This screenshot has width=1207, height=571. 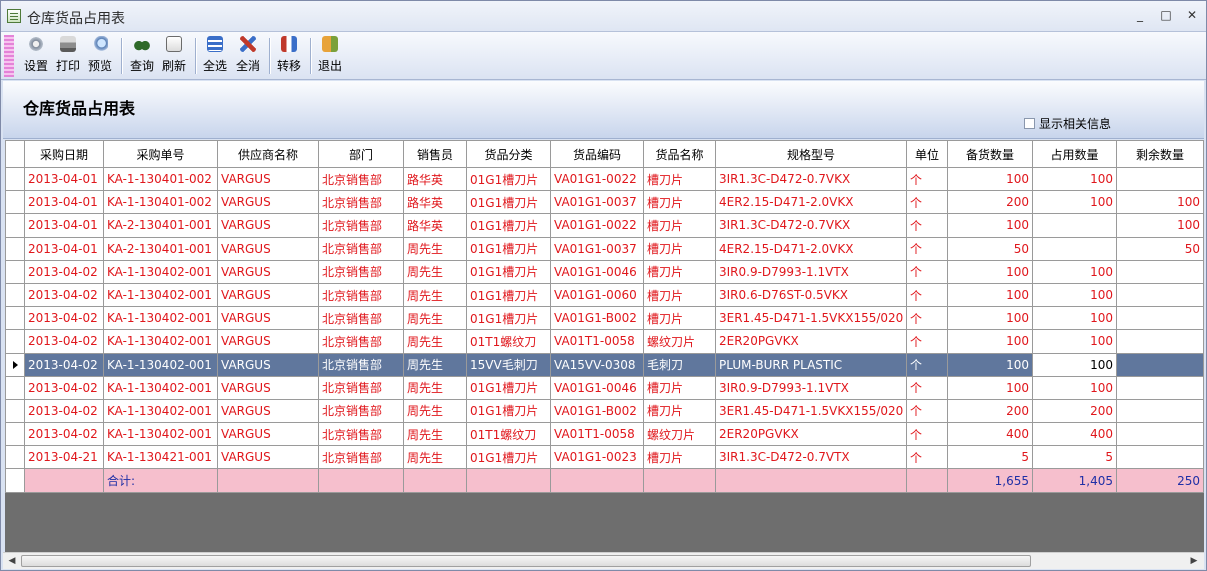 I want to click on refresh-button: 刷新, so click(x=174, y=56).